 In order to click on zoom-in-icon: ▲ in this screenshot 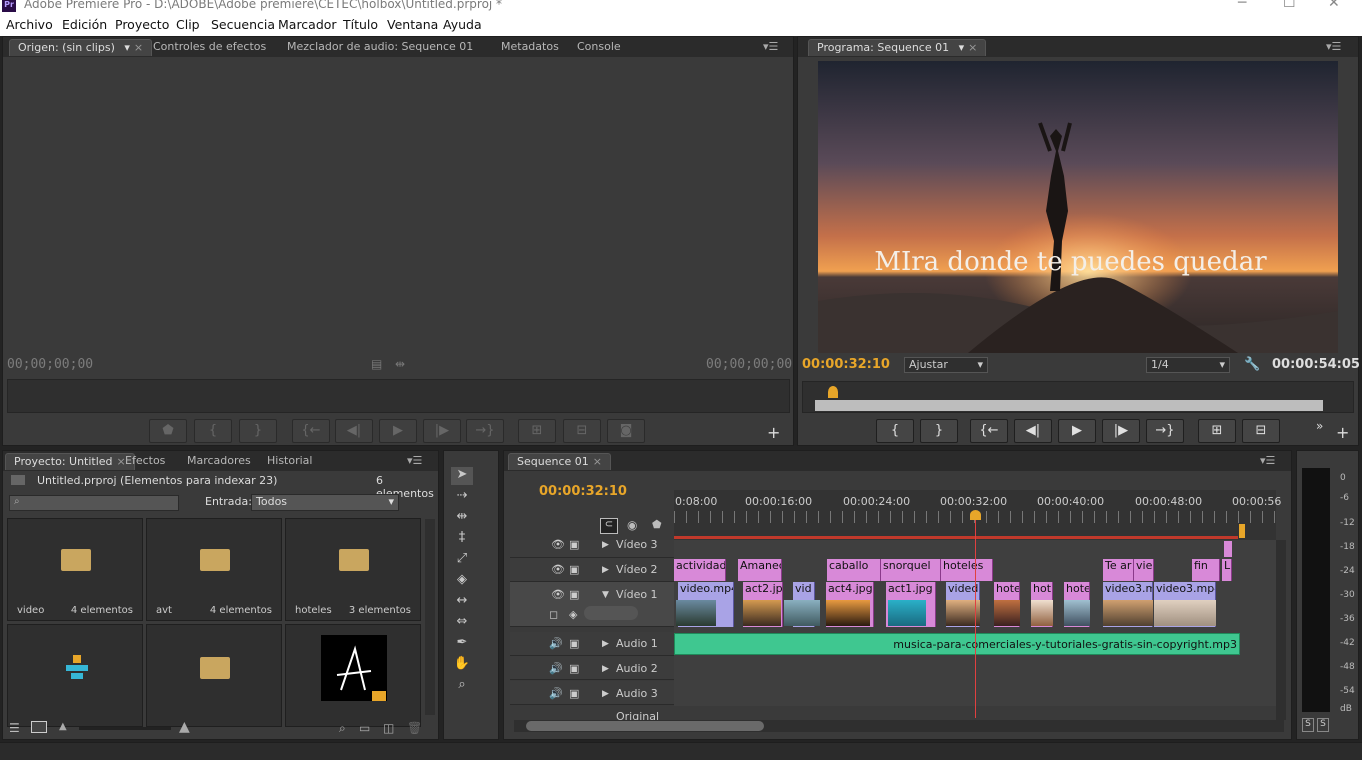, I will do `click(184, 727)`.